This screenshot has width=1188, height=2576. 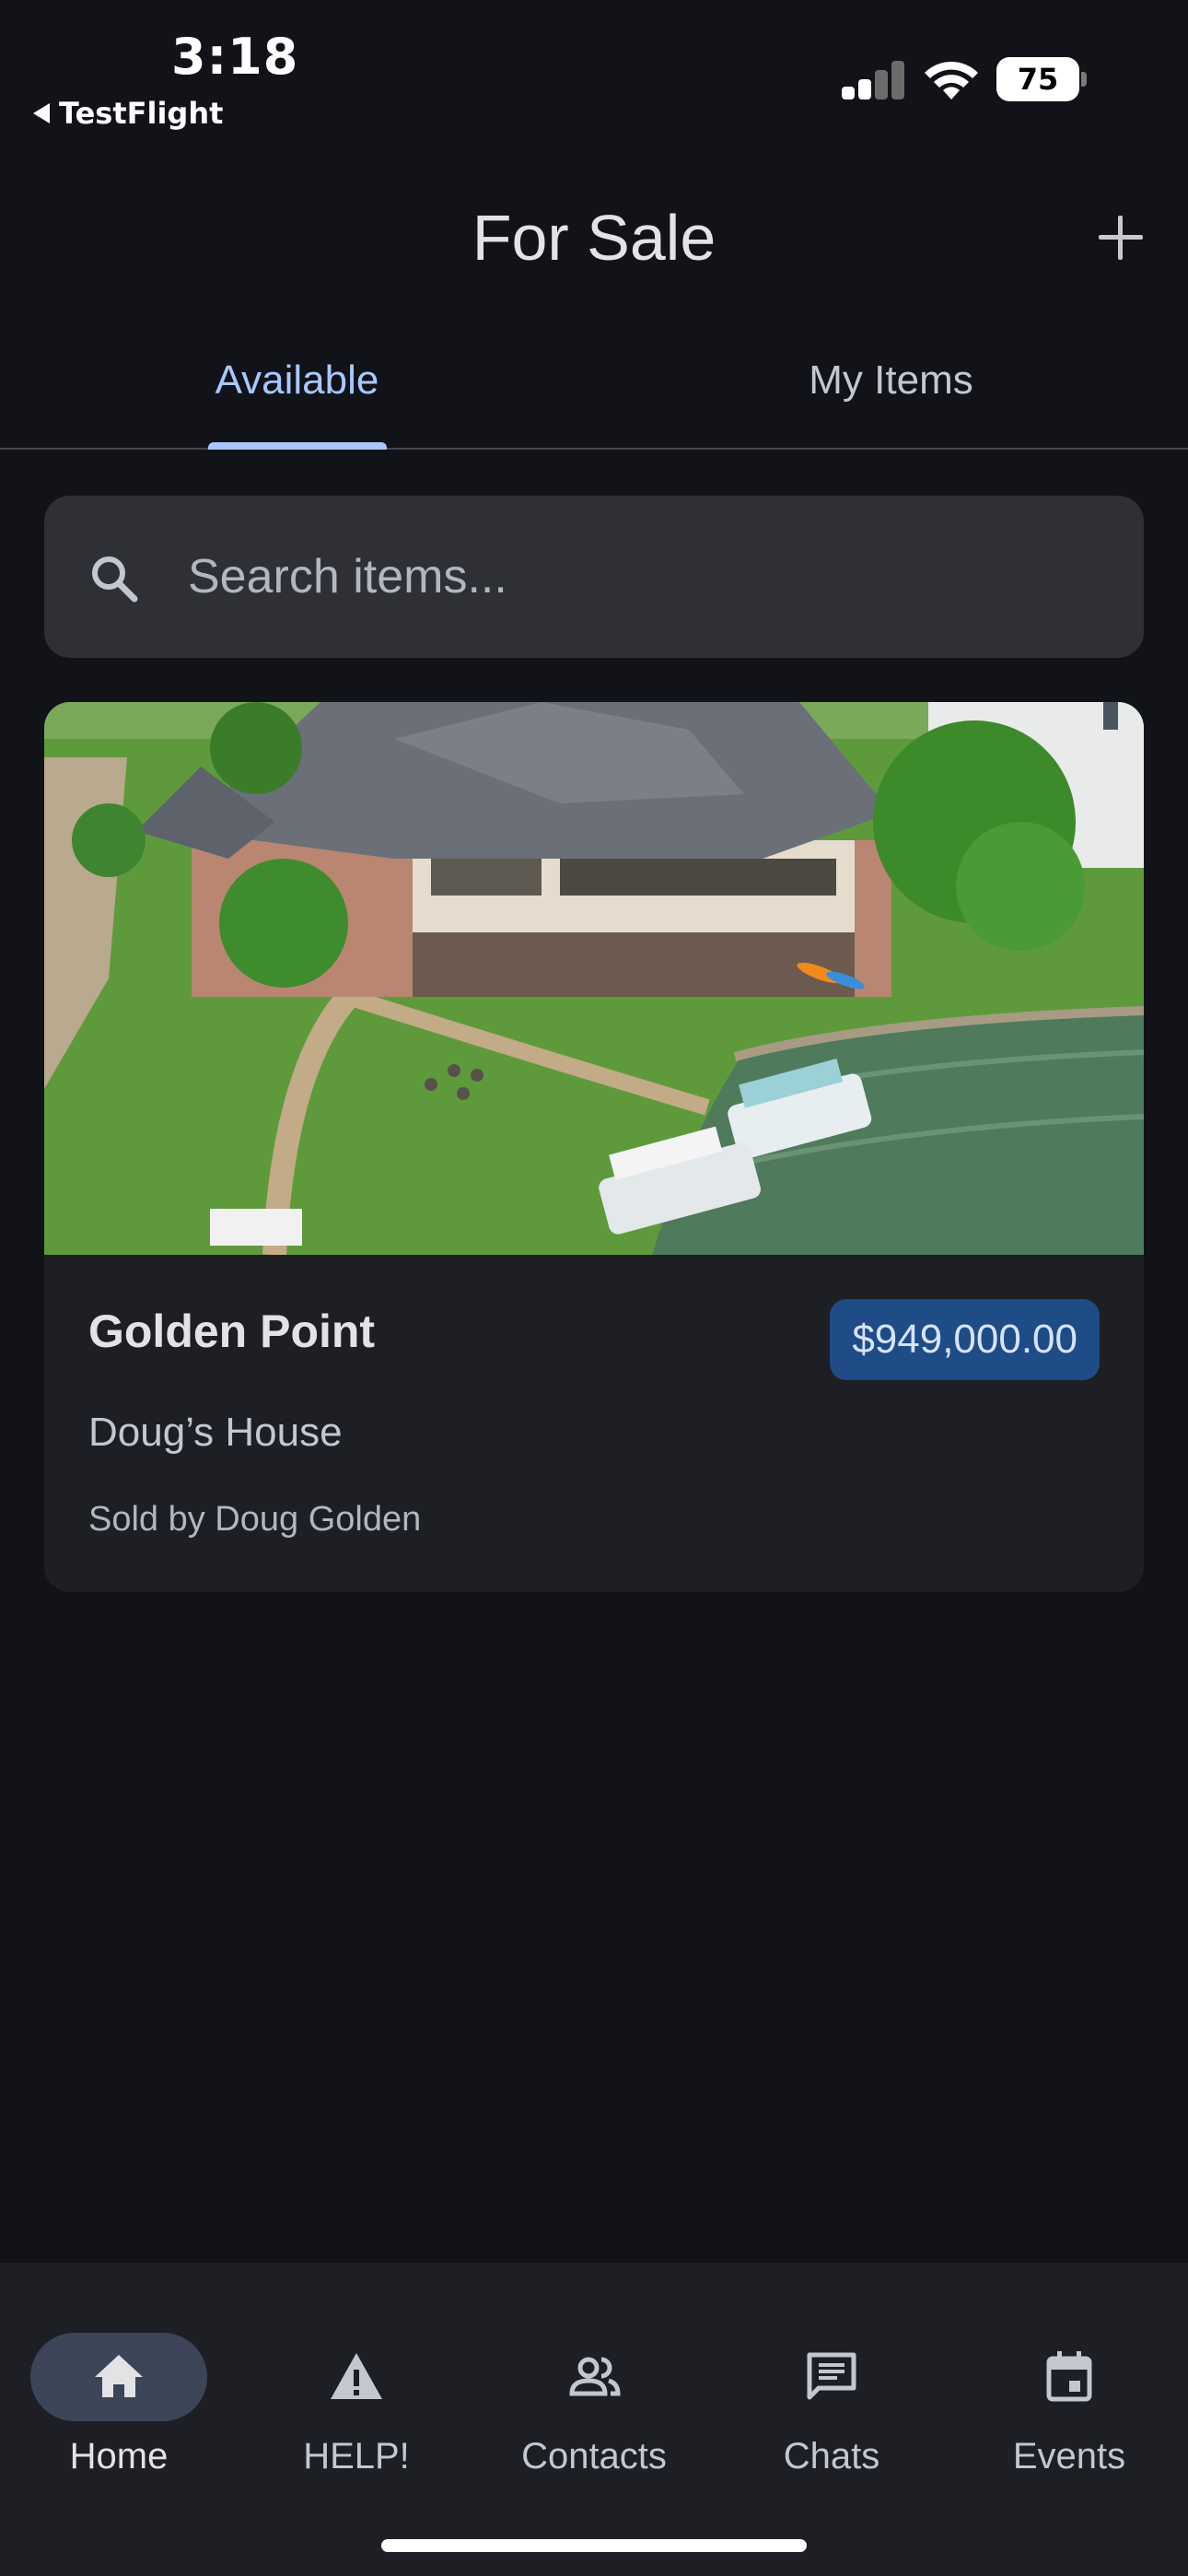 I want to click on nav-chats: Chats, so click(x=831, y=2387).